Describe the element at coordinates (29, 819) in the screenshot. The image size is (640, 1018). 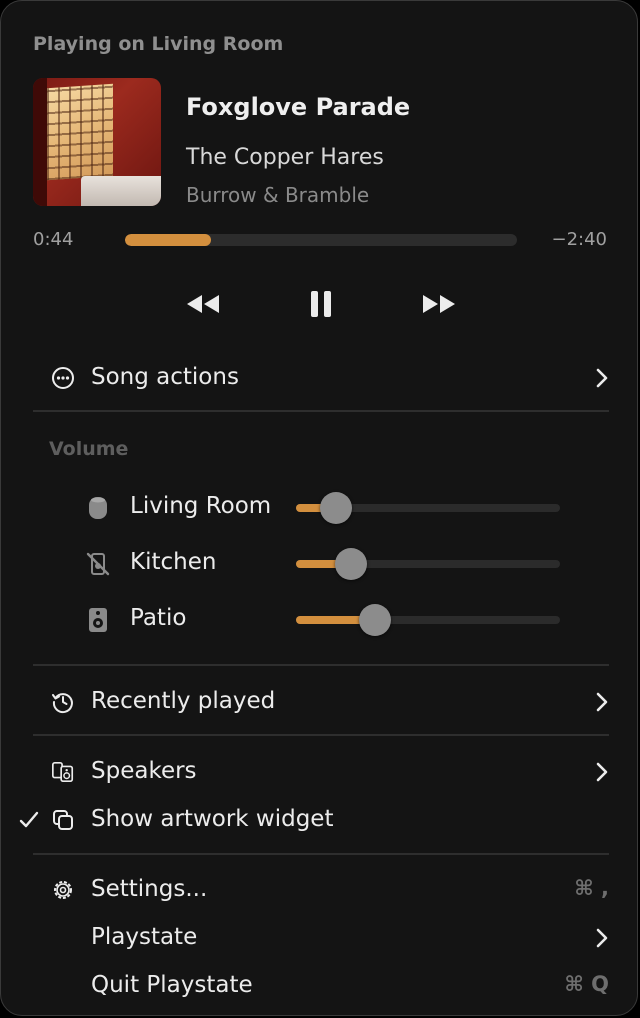
I see `checkmark-icon` at that location.